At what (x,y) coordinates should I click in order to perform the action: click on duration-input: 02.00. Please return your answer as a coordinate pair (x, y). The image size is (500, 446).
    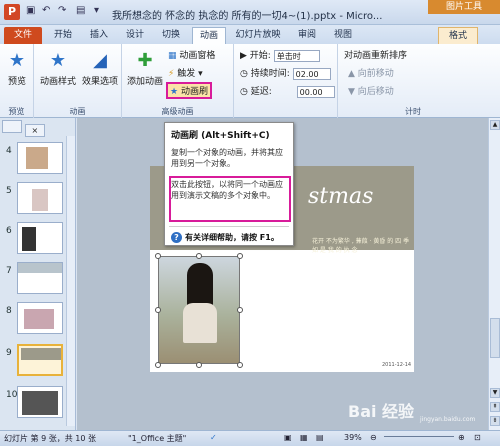
    Looking at the image, I should click on (311, 73).